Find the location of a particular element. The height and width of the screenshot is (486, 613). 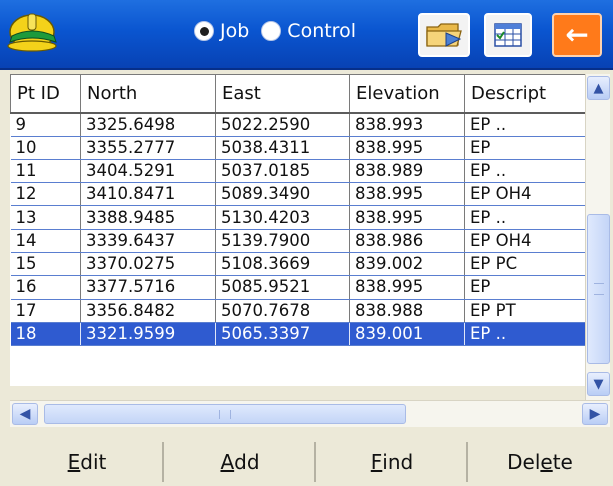

table-row: 16 3377.5716 5085.9521 838.995 EP is located at coordinates (297, 287).